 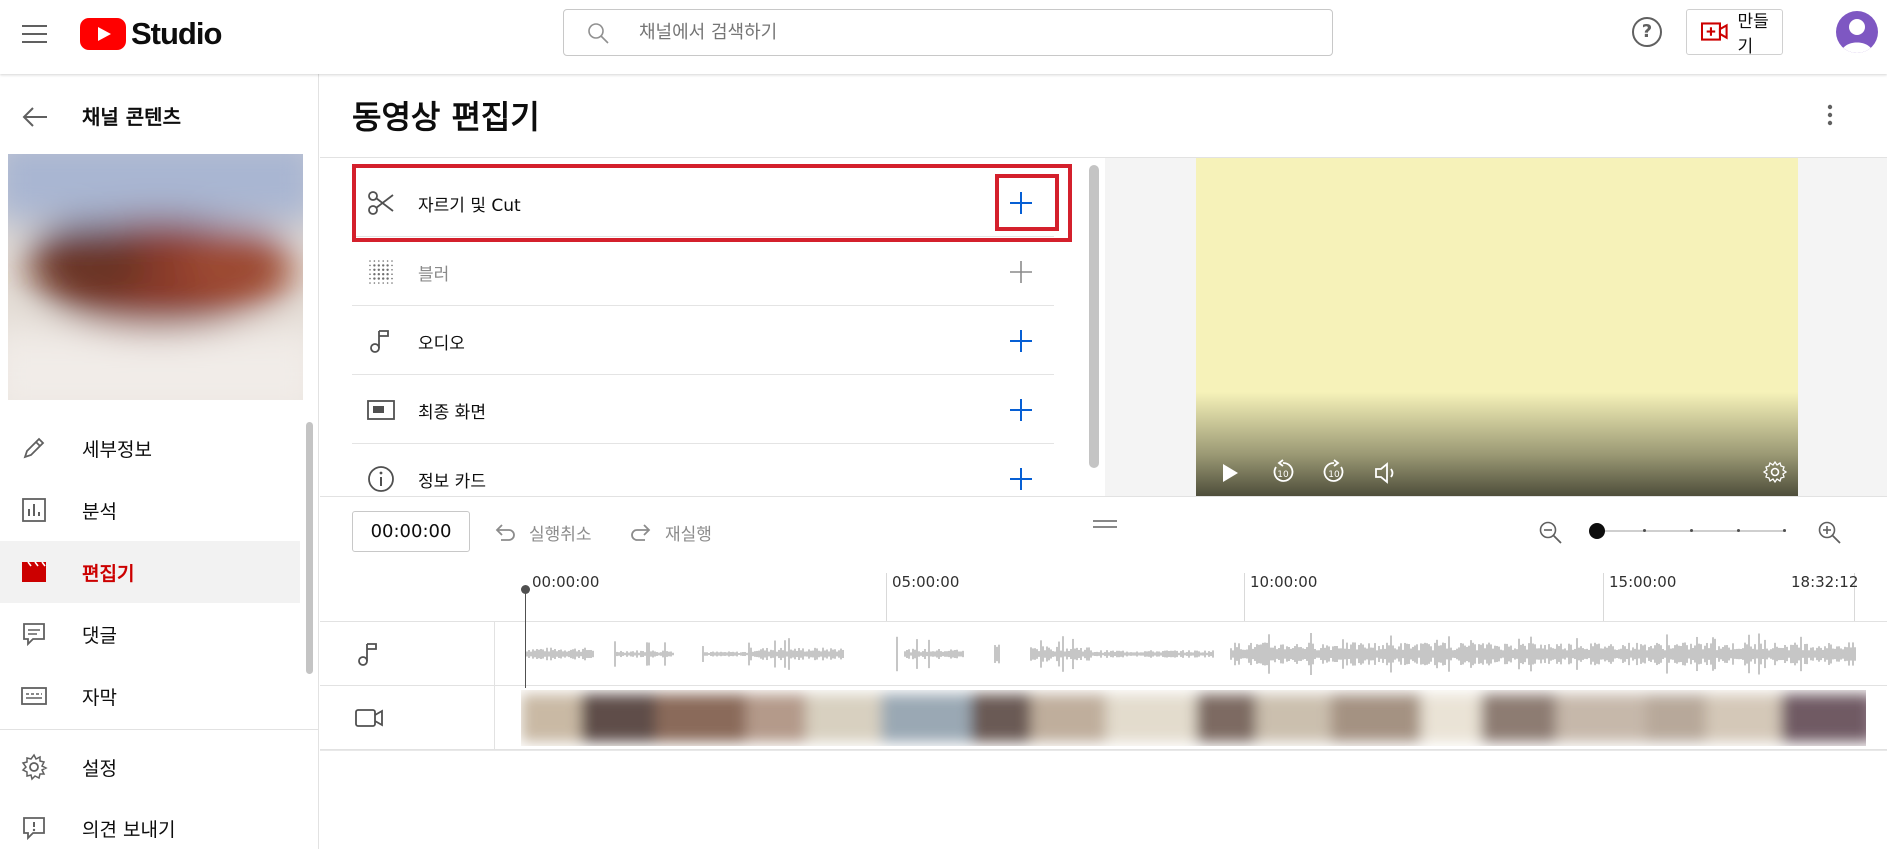 I want to click on ruler-label: 10:00:00, so click(x=1284, y=582).